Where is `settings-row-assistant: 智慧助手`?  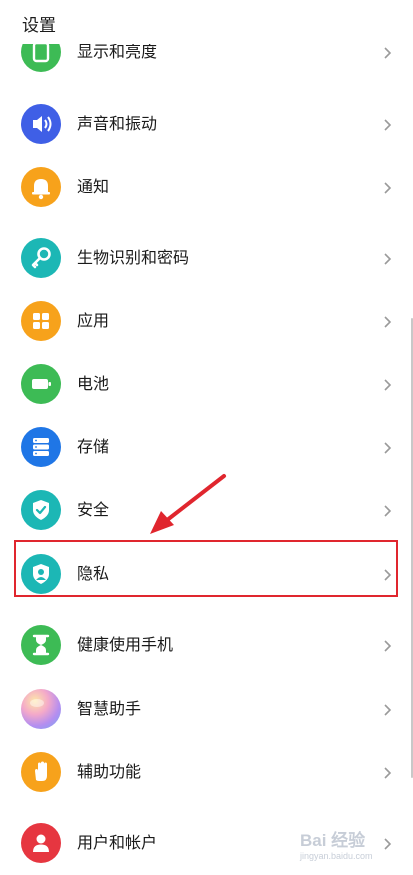
settings-row-assistant: 智慧助手 is located at coordinates (206, 709).